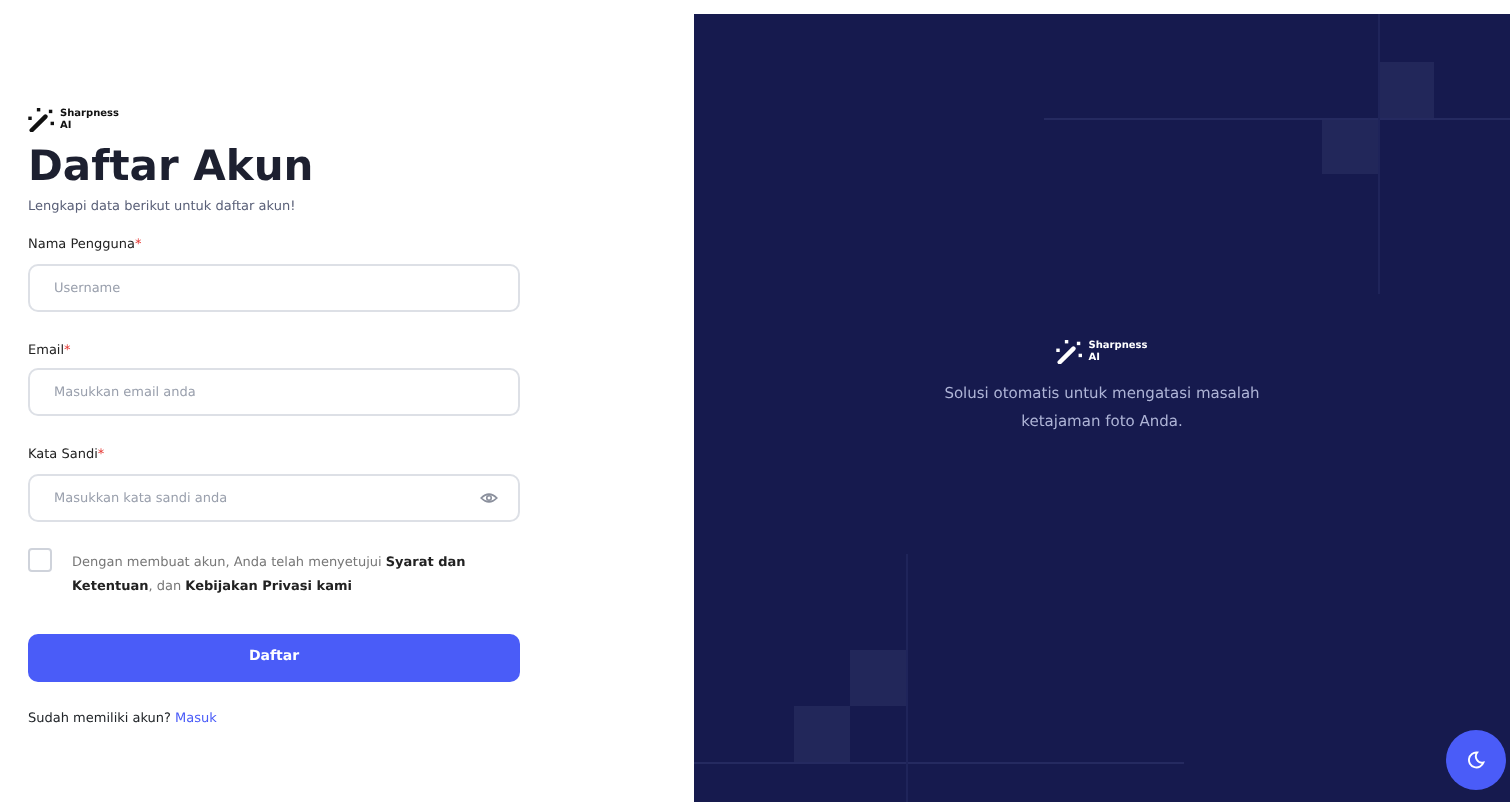  I want to click on eye-icon, so click(489, 498).